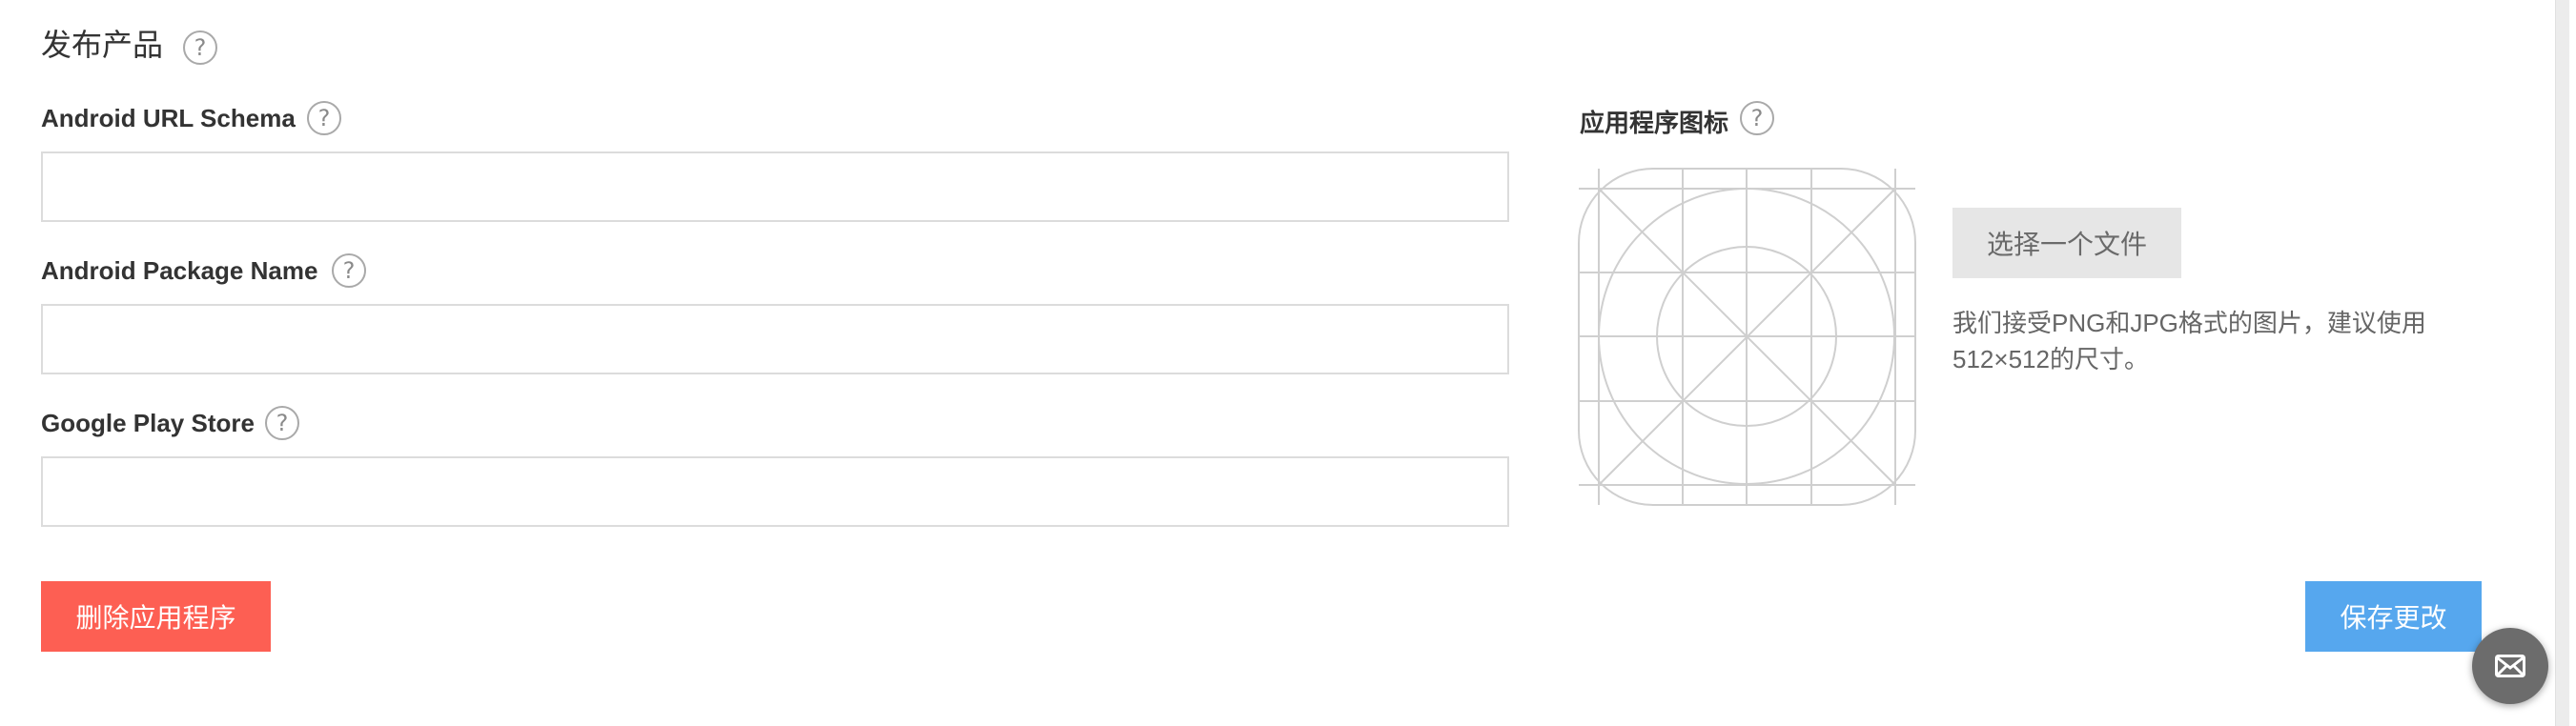 Image resolution: width=2576 pixels, height=726 pixels. I want to click on app-icon-placeholder, so click(1747, 337).